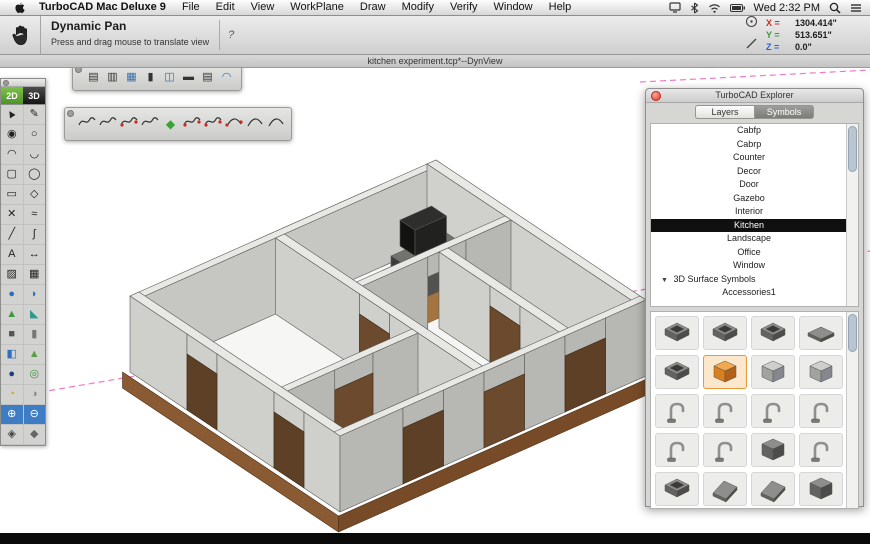 This screenshot has width=870, height=544. I want to click on bluetooth-icon, so click(694, 8).